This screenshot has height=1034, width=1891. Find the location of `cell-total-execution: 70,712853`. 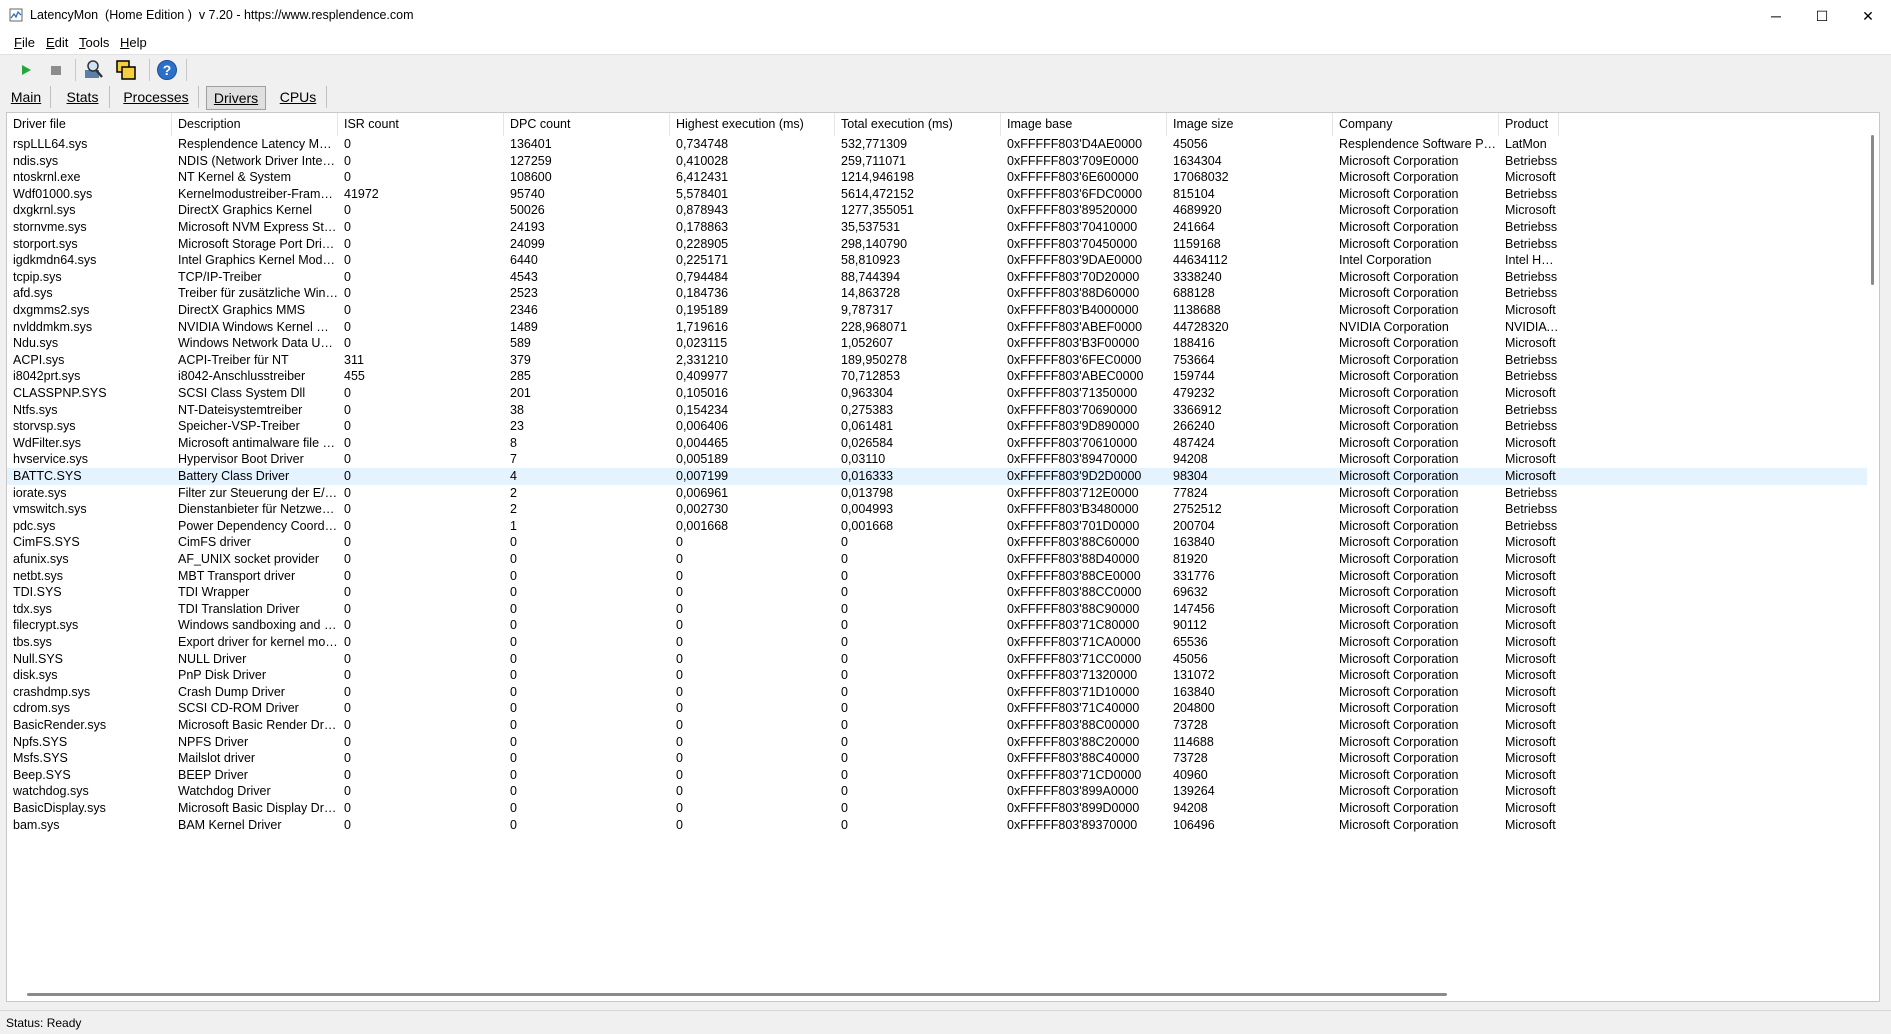

cell-total-execution: 70,712853 is located at coordinates (871, 376).